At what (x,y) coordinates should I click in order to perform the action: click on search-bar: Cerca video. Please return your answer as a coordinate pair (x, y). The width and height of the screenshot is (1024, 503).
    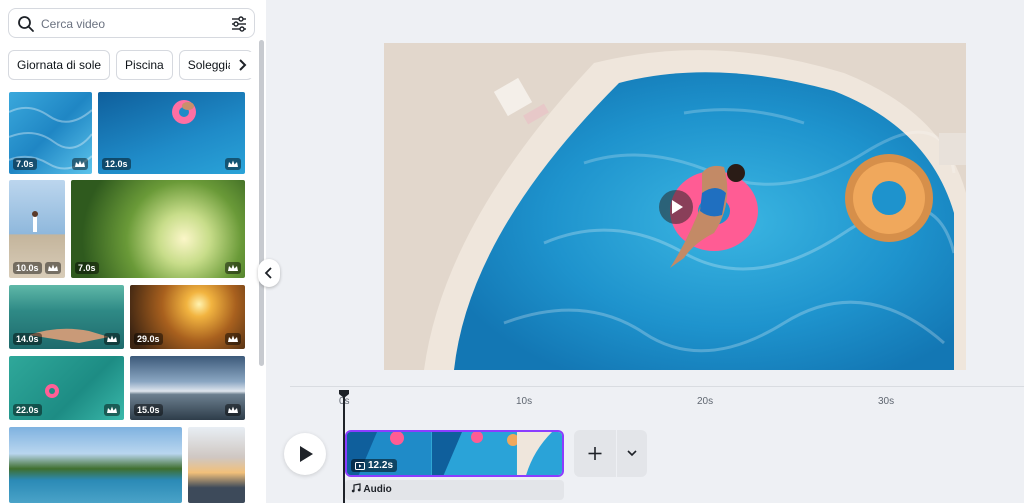
    Looking at the image, I should click on (131, 23).